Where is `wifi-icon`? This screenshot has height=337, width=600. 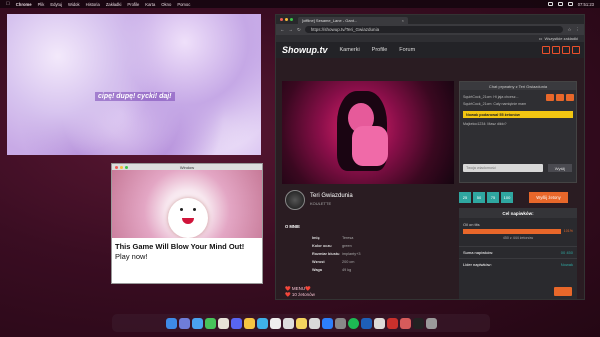
wifi-icon is located at coordinates (560, 4).